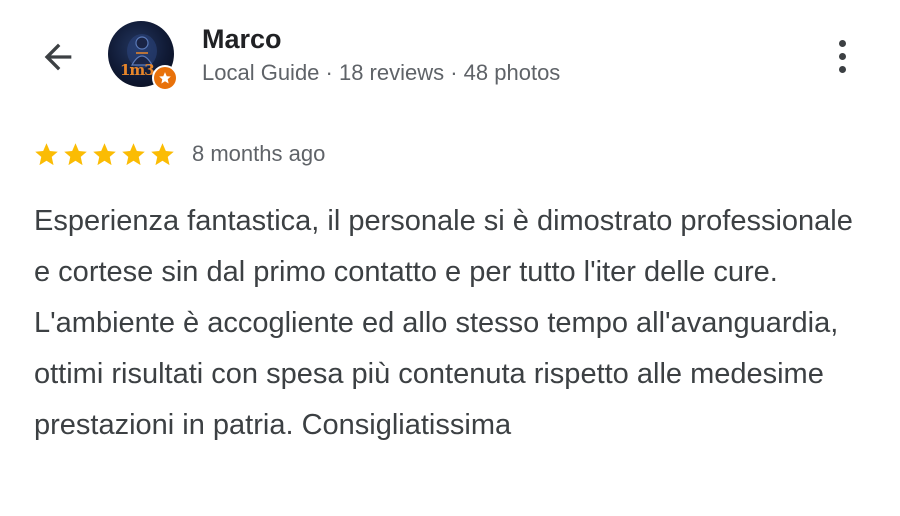 The width and height of the screenshot is (900, 516). I want to click on local-guide-badge, so click(165, 78).